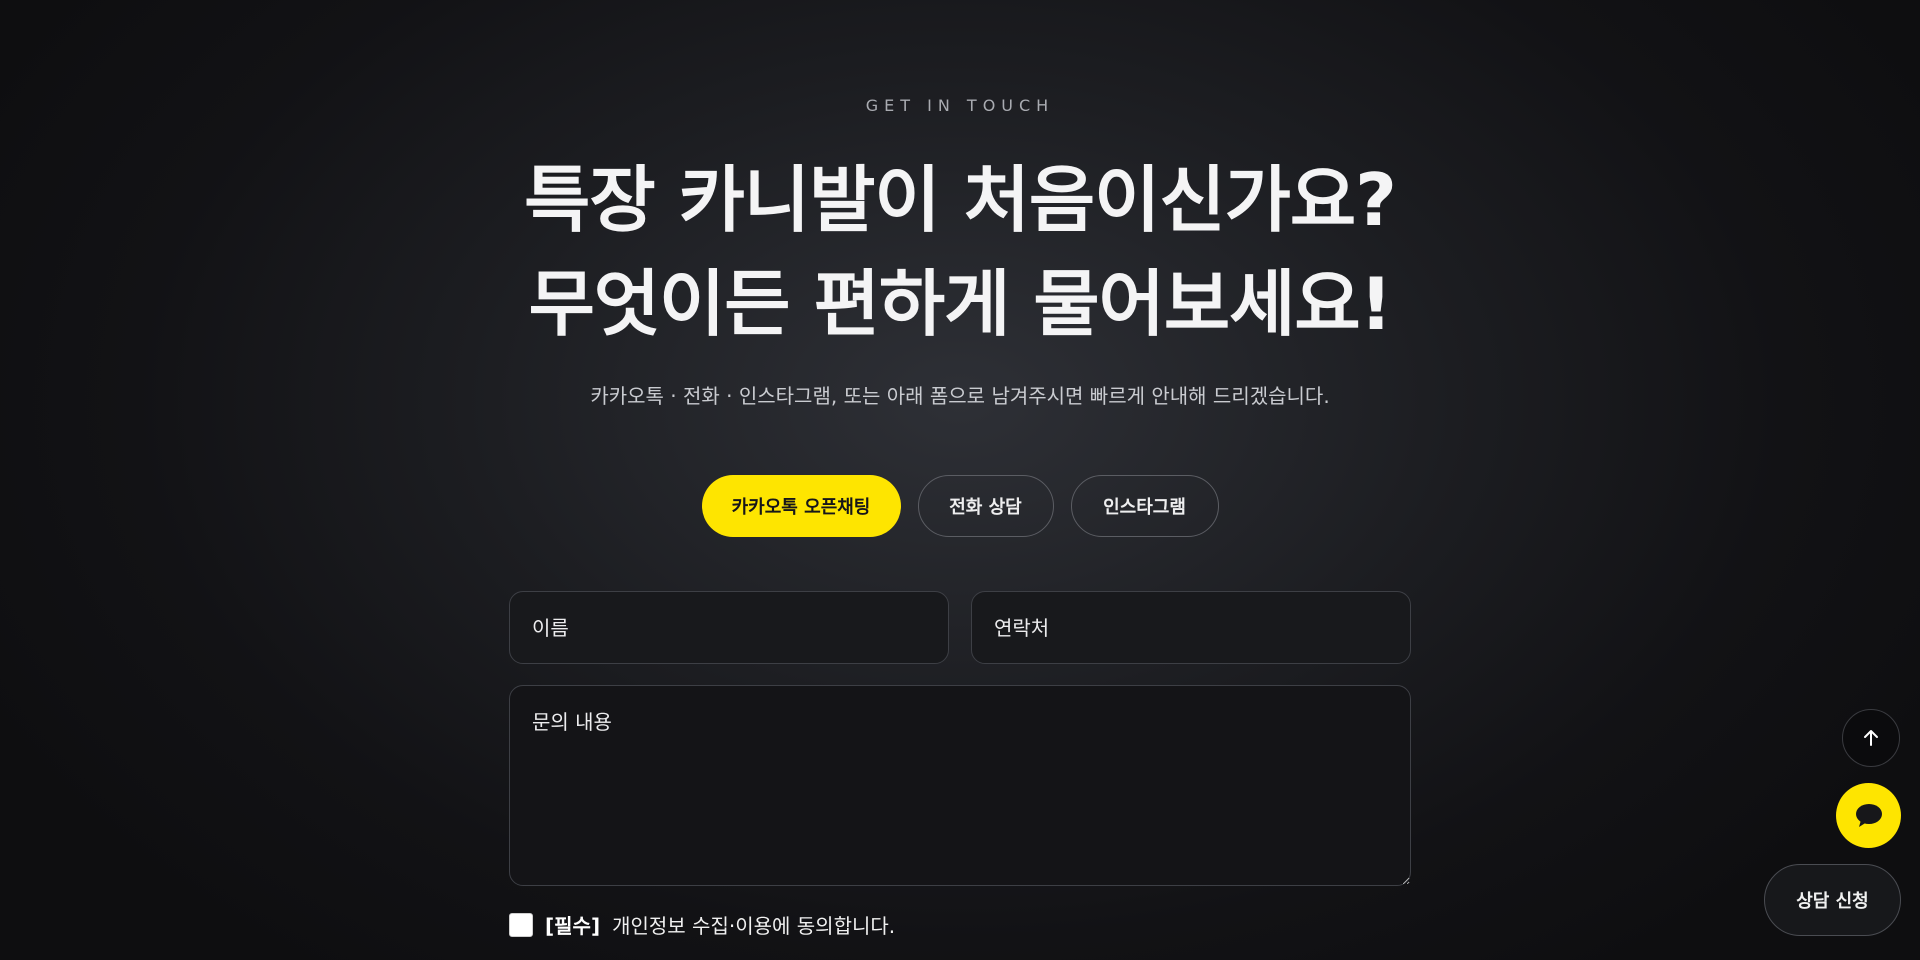 The width and height of the screenshot is (1920, 960). Describe the element at coordinates (960, 304) in the screenshot. I see `headline-line-2: 무엇이든 편하게 물어보세요!` at that location.